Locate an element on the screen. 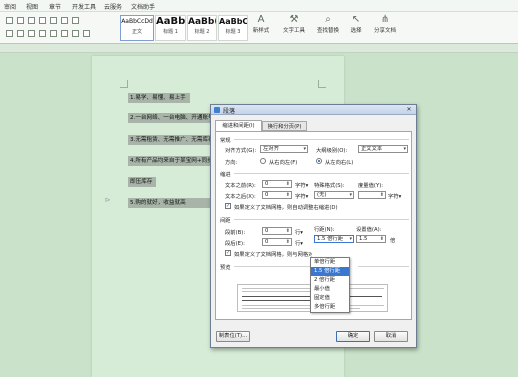 Image resolution: width=518 pixels, height=377 pixels. space-before-unit: 行▾ is located at coordinates (299, 232).